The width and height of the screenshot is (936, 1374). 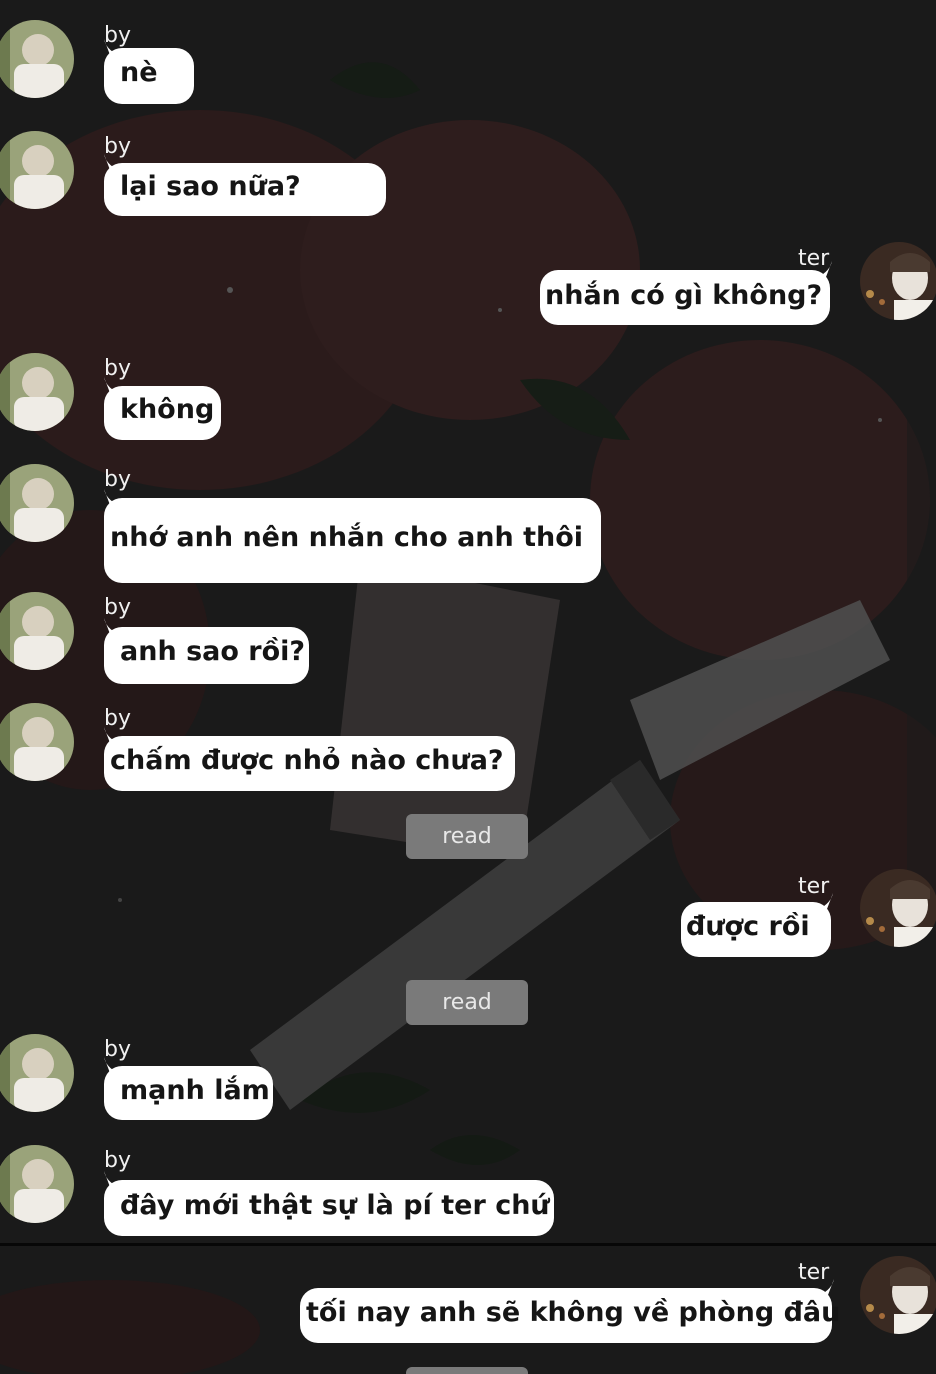 I want to click on message-row: by nè, so click(x=468, y=65).